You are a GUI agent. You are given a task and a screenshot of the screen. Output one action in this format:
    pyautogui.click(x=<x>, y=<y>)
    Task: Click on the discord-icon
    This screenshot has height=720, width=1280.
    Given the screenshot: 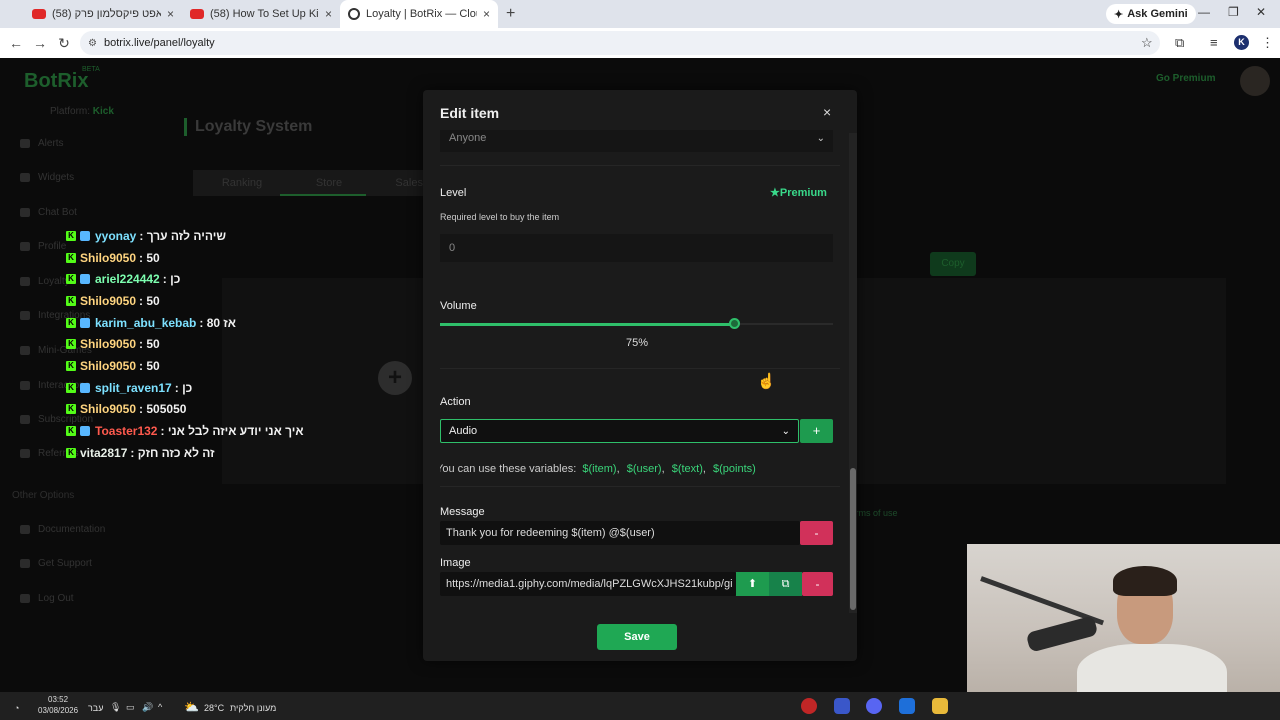 What is the action you would take?
    pyautogui.click(x=874, y=706)
    